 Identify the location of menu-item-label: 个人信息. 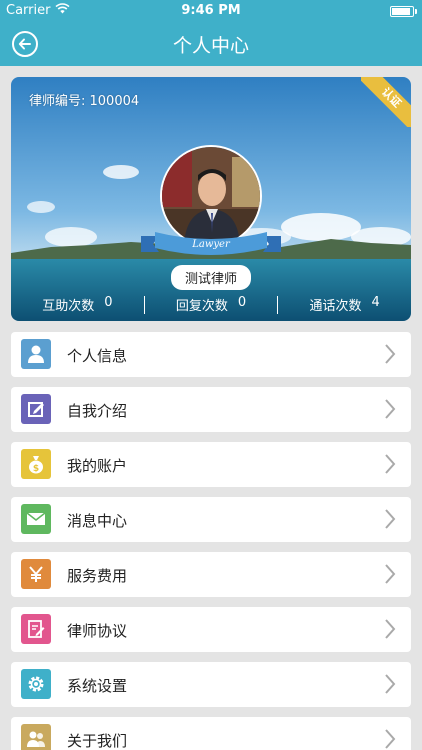
(97, 356).